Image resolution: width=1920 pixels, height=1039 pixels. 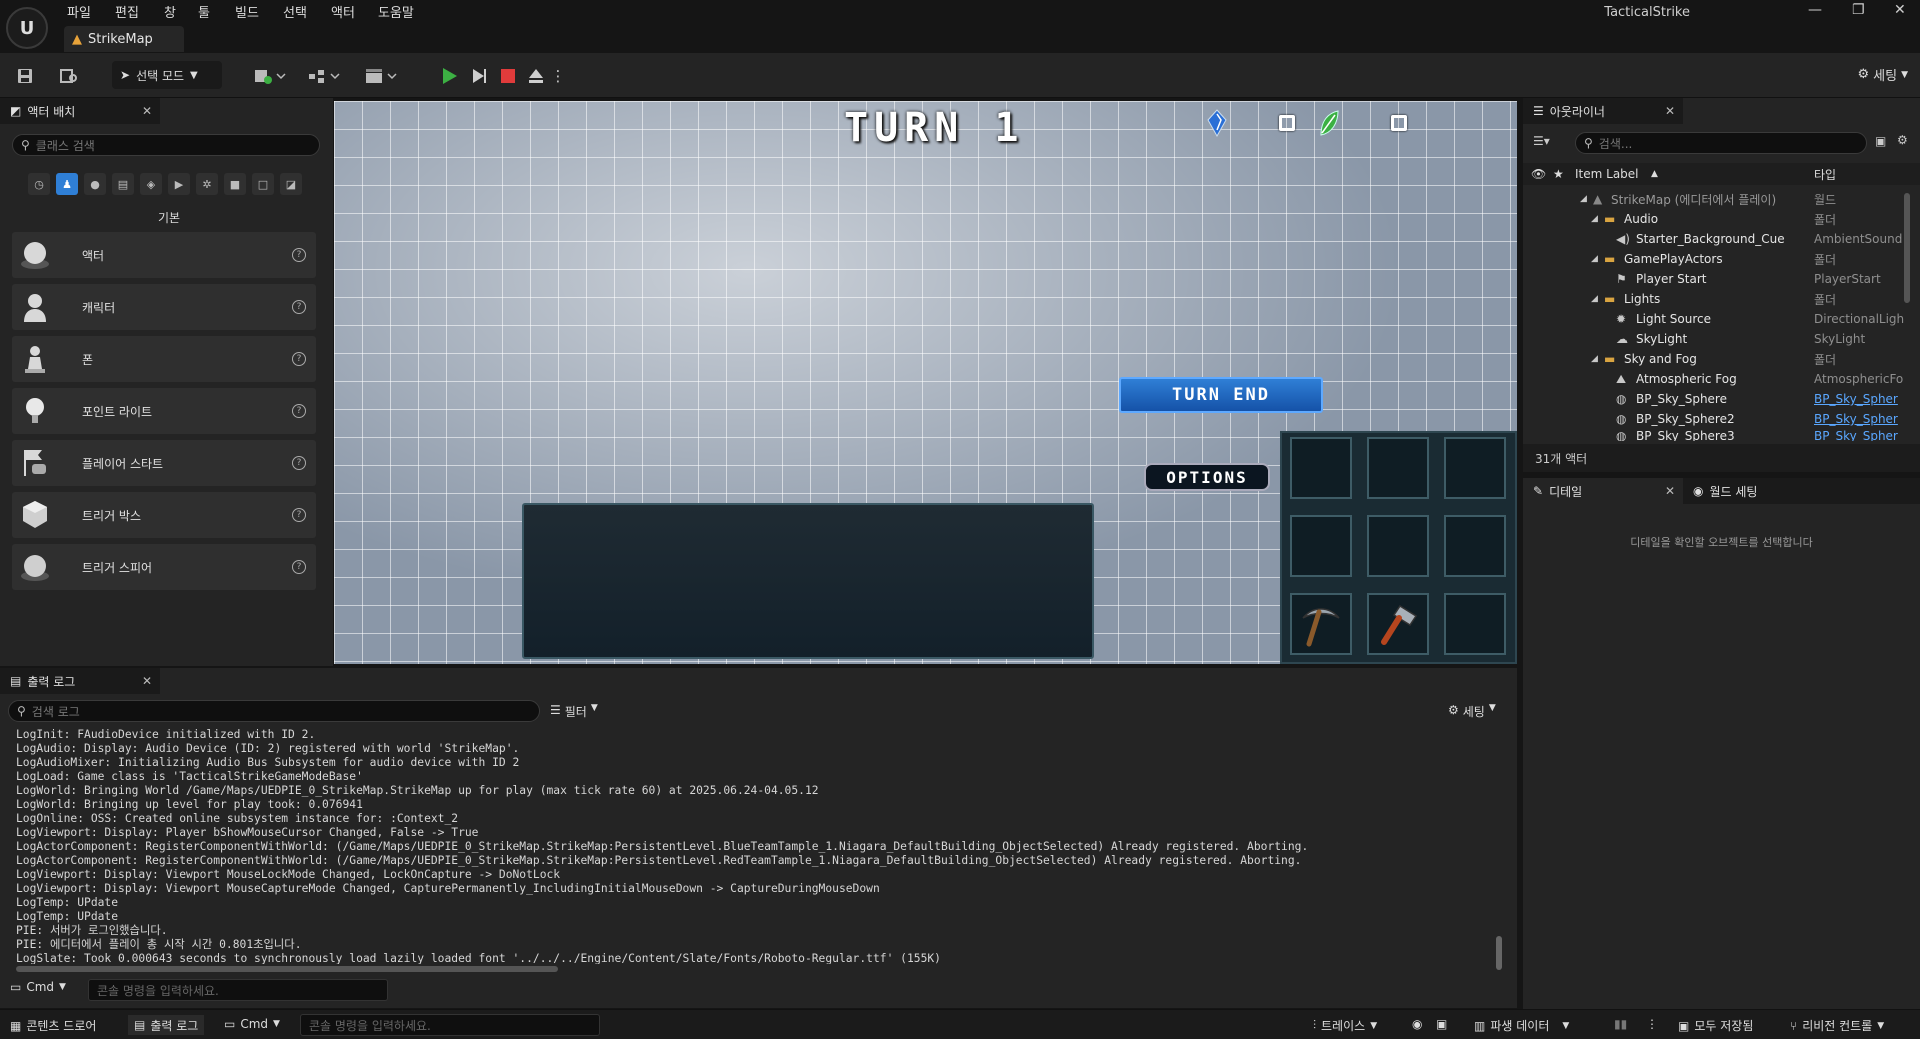 What do you see at coordinates (1858, 10) in the screenshot?
I see `restore-icon: ❐` at bounding box center [1858, 10].